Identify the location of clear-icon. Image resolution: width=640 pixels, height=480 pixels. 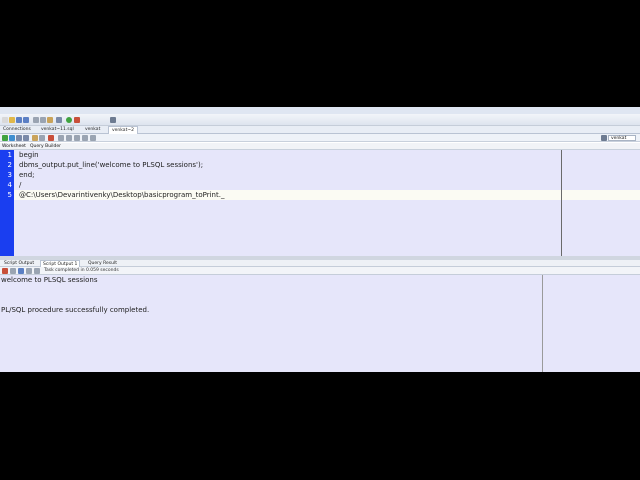
(51, 138).